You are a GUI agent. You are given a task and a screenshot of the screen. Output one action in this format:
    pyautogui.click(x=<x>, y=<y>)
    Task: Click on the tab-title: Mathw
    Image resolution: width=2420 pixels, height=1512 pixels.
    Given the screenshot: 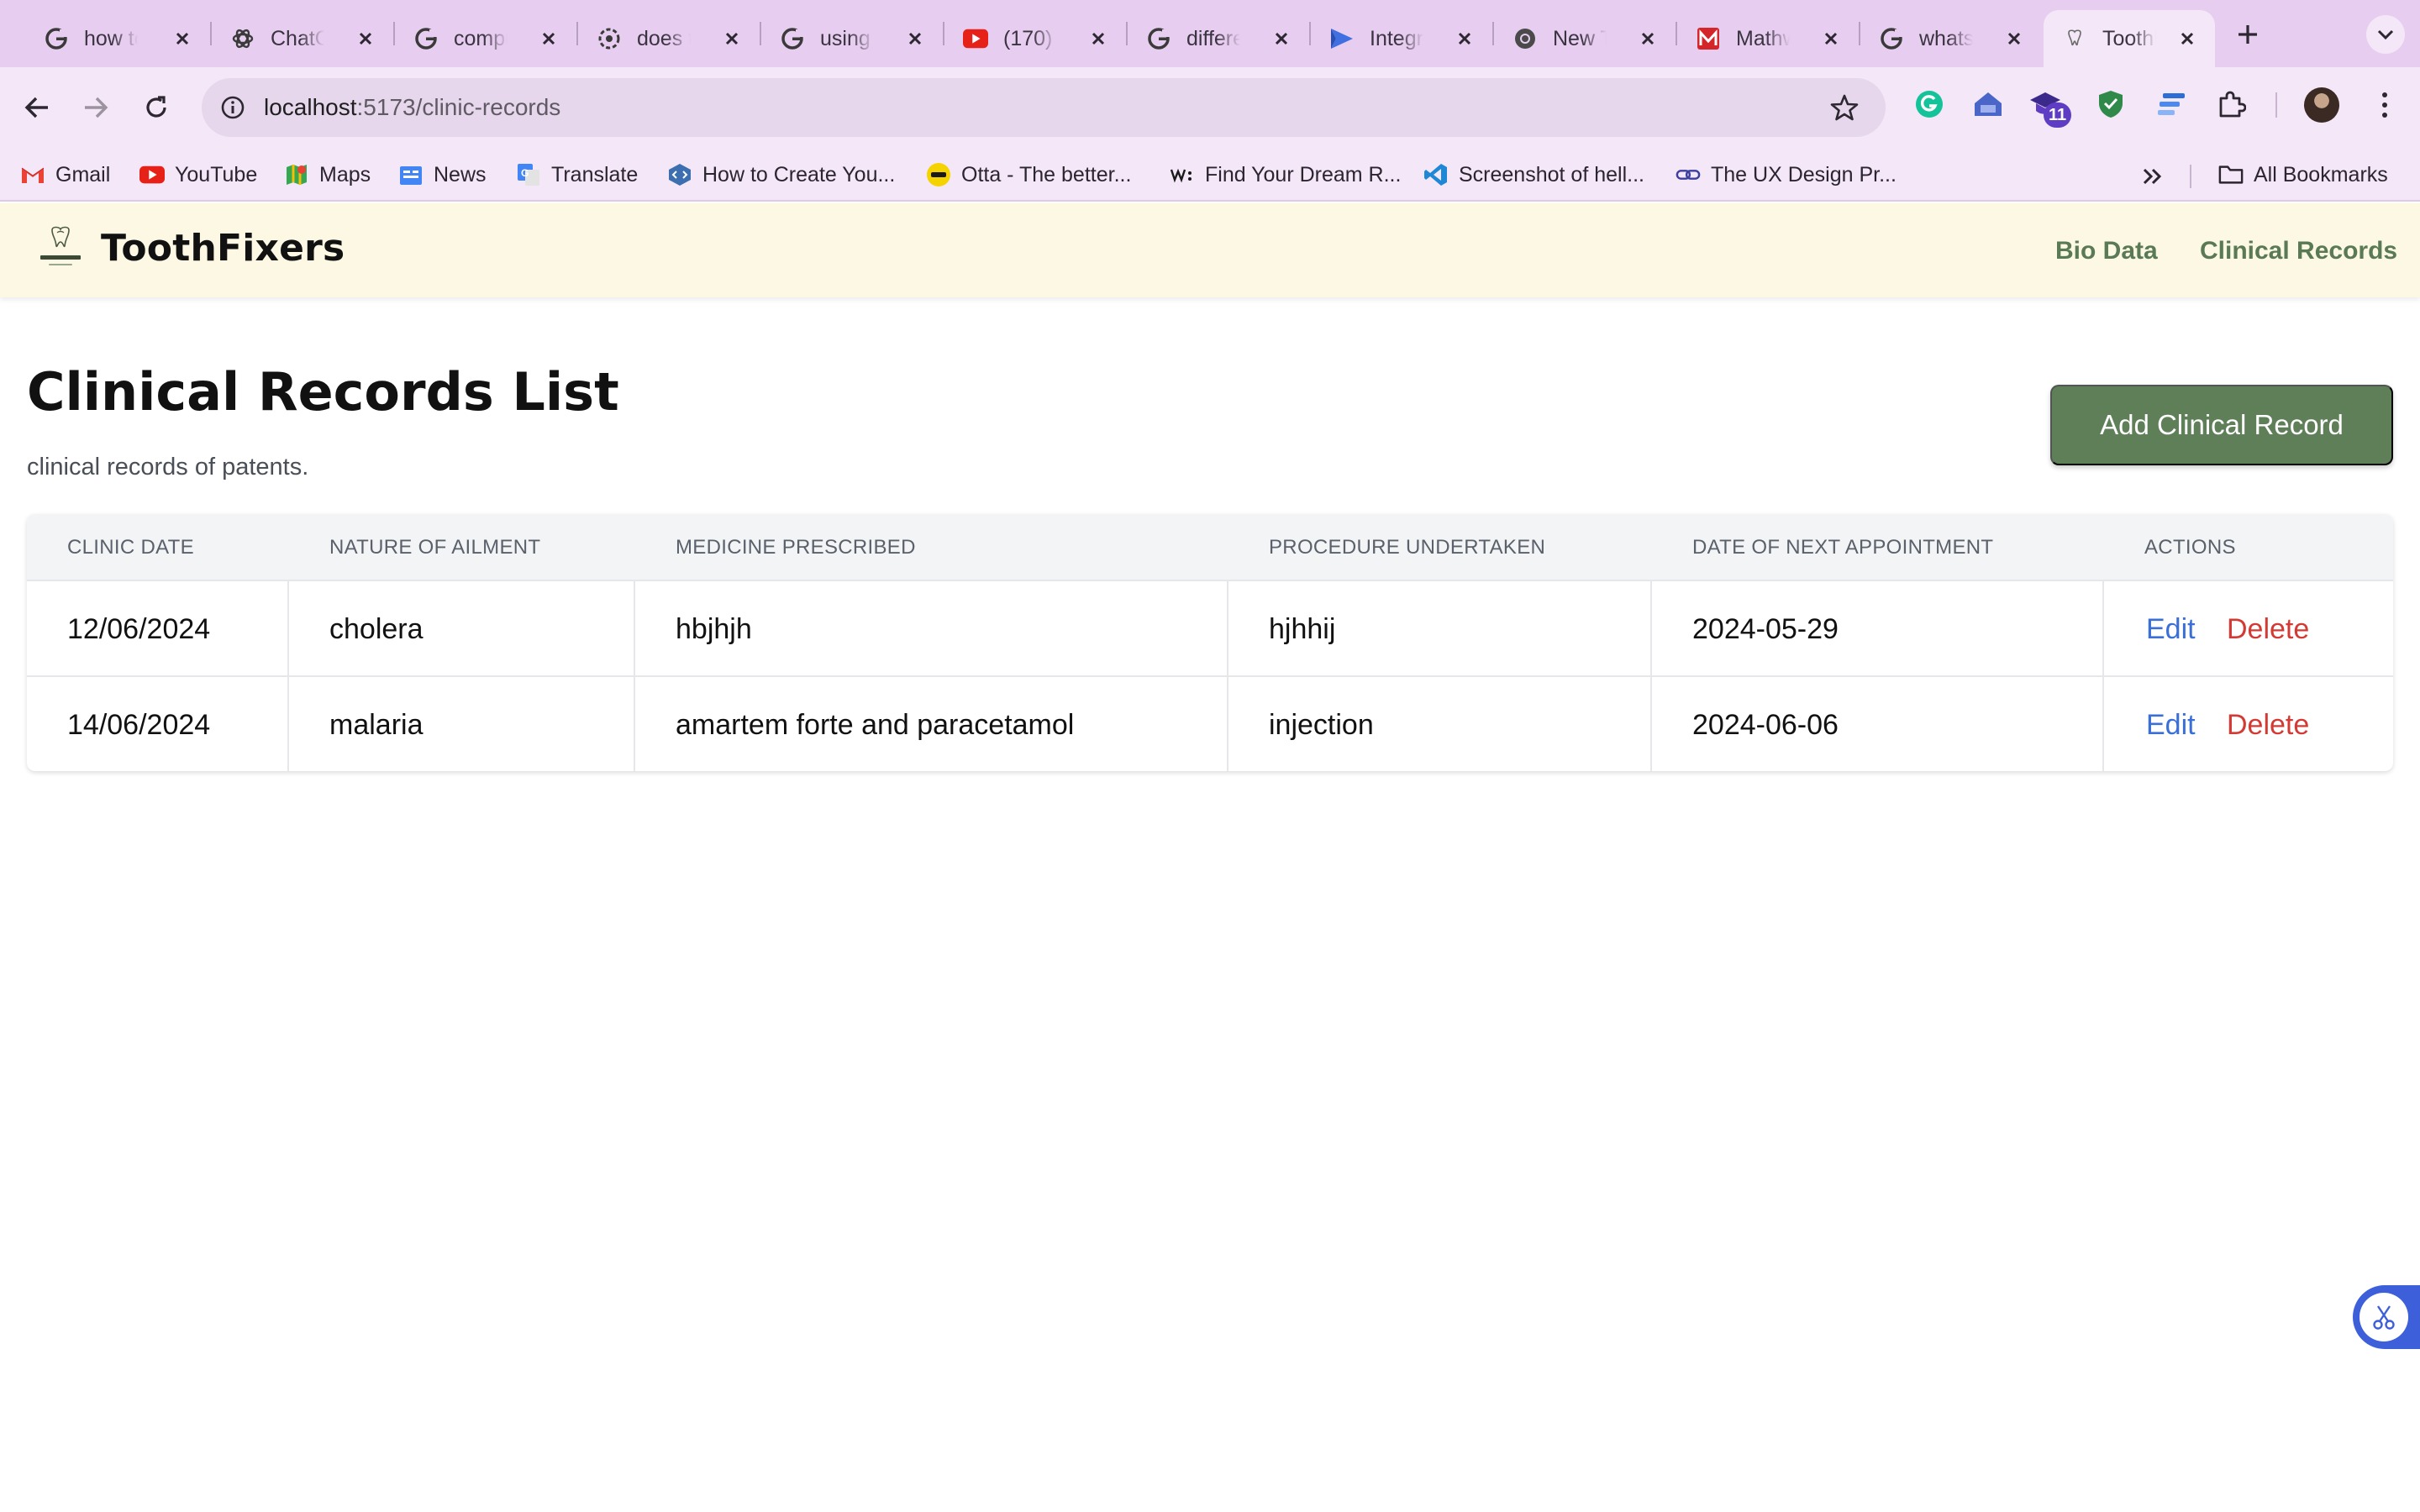 What is the action you would take?
    pyautogui.click(x=1763, y=38)
    